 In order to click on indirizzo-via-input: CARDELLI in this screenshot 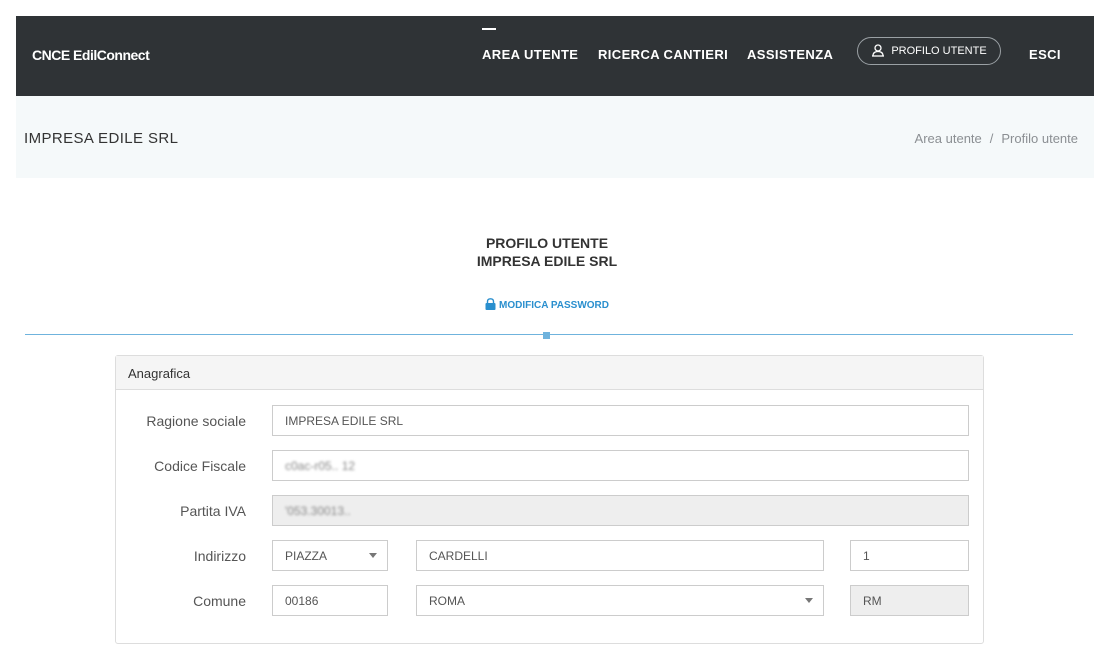, I will do `click(620, 555)`.